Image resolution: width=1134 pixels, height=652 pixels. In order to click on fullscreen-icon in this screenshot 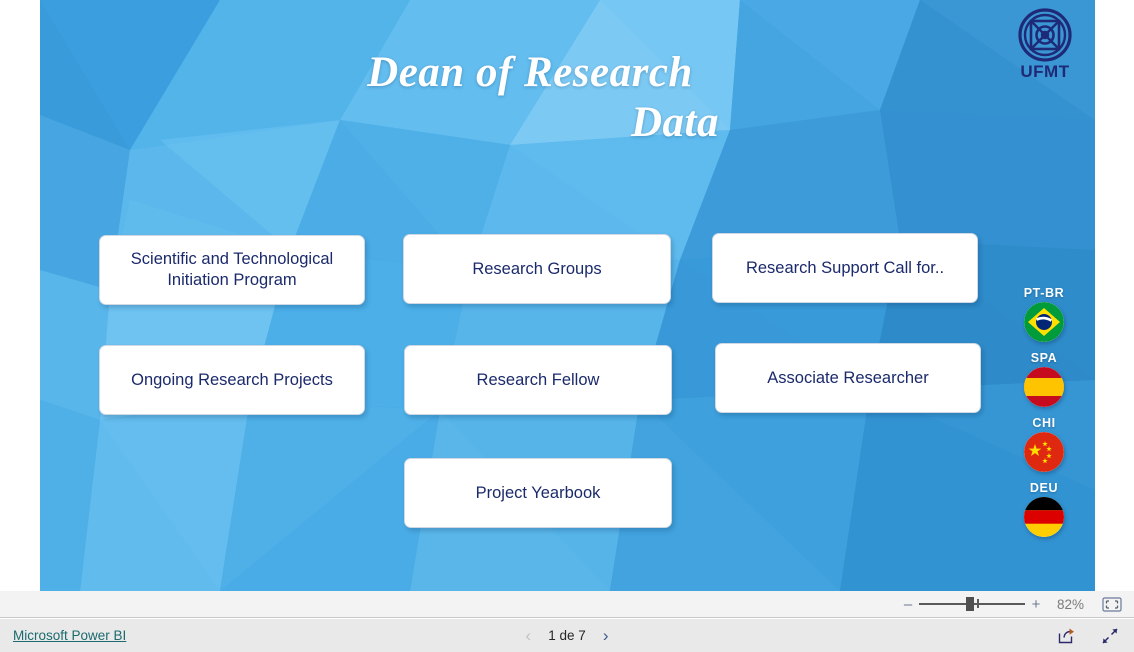, I will do `click(1110, 636)`.